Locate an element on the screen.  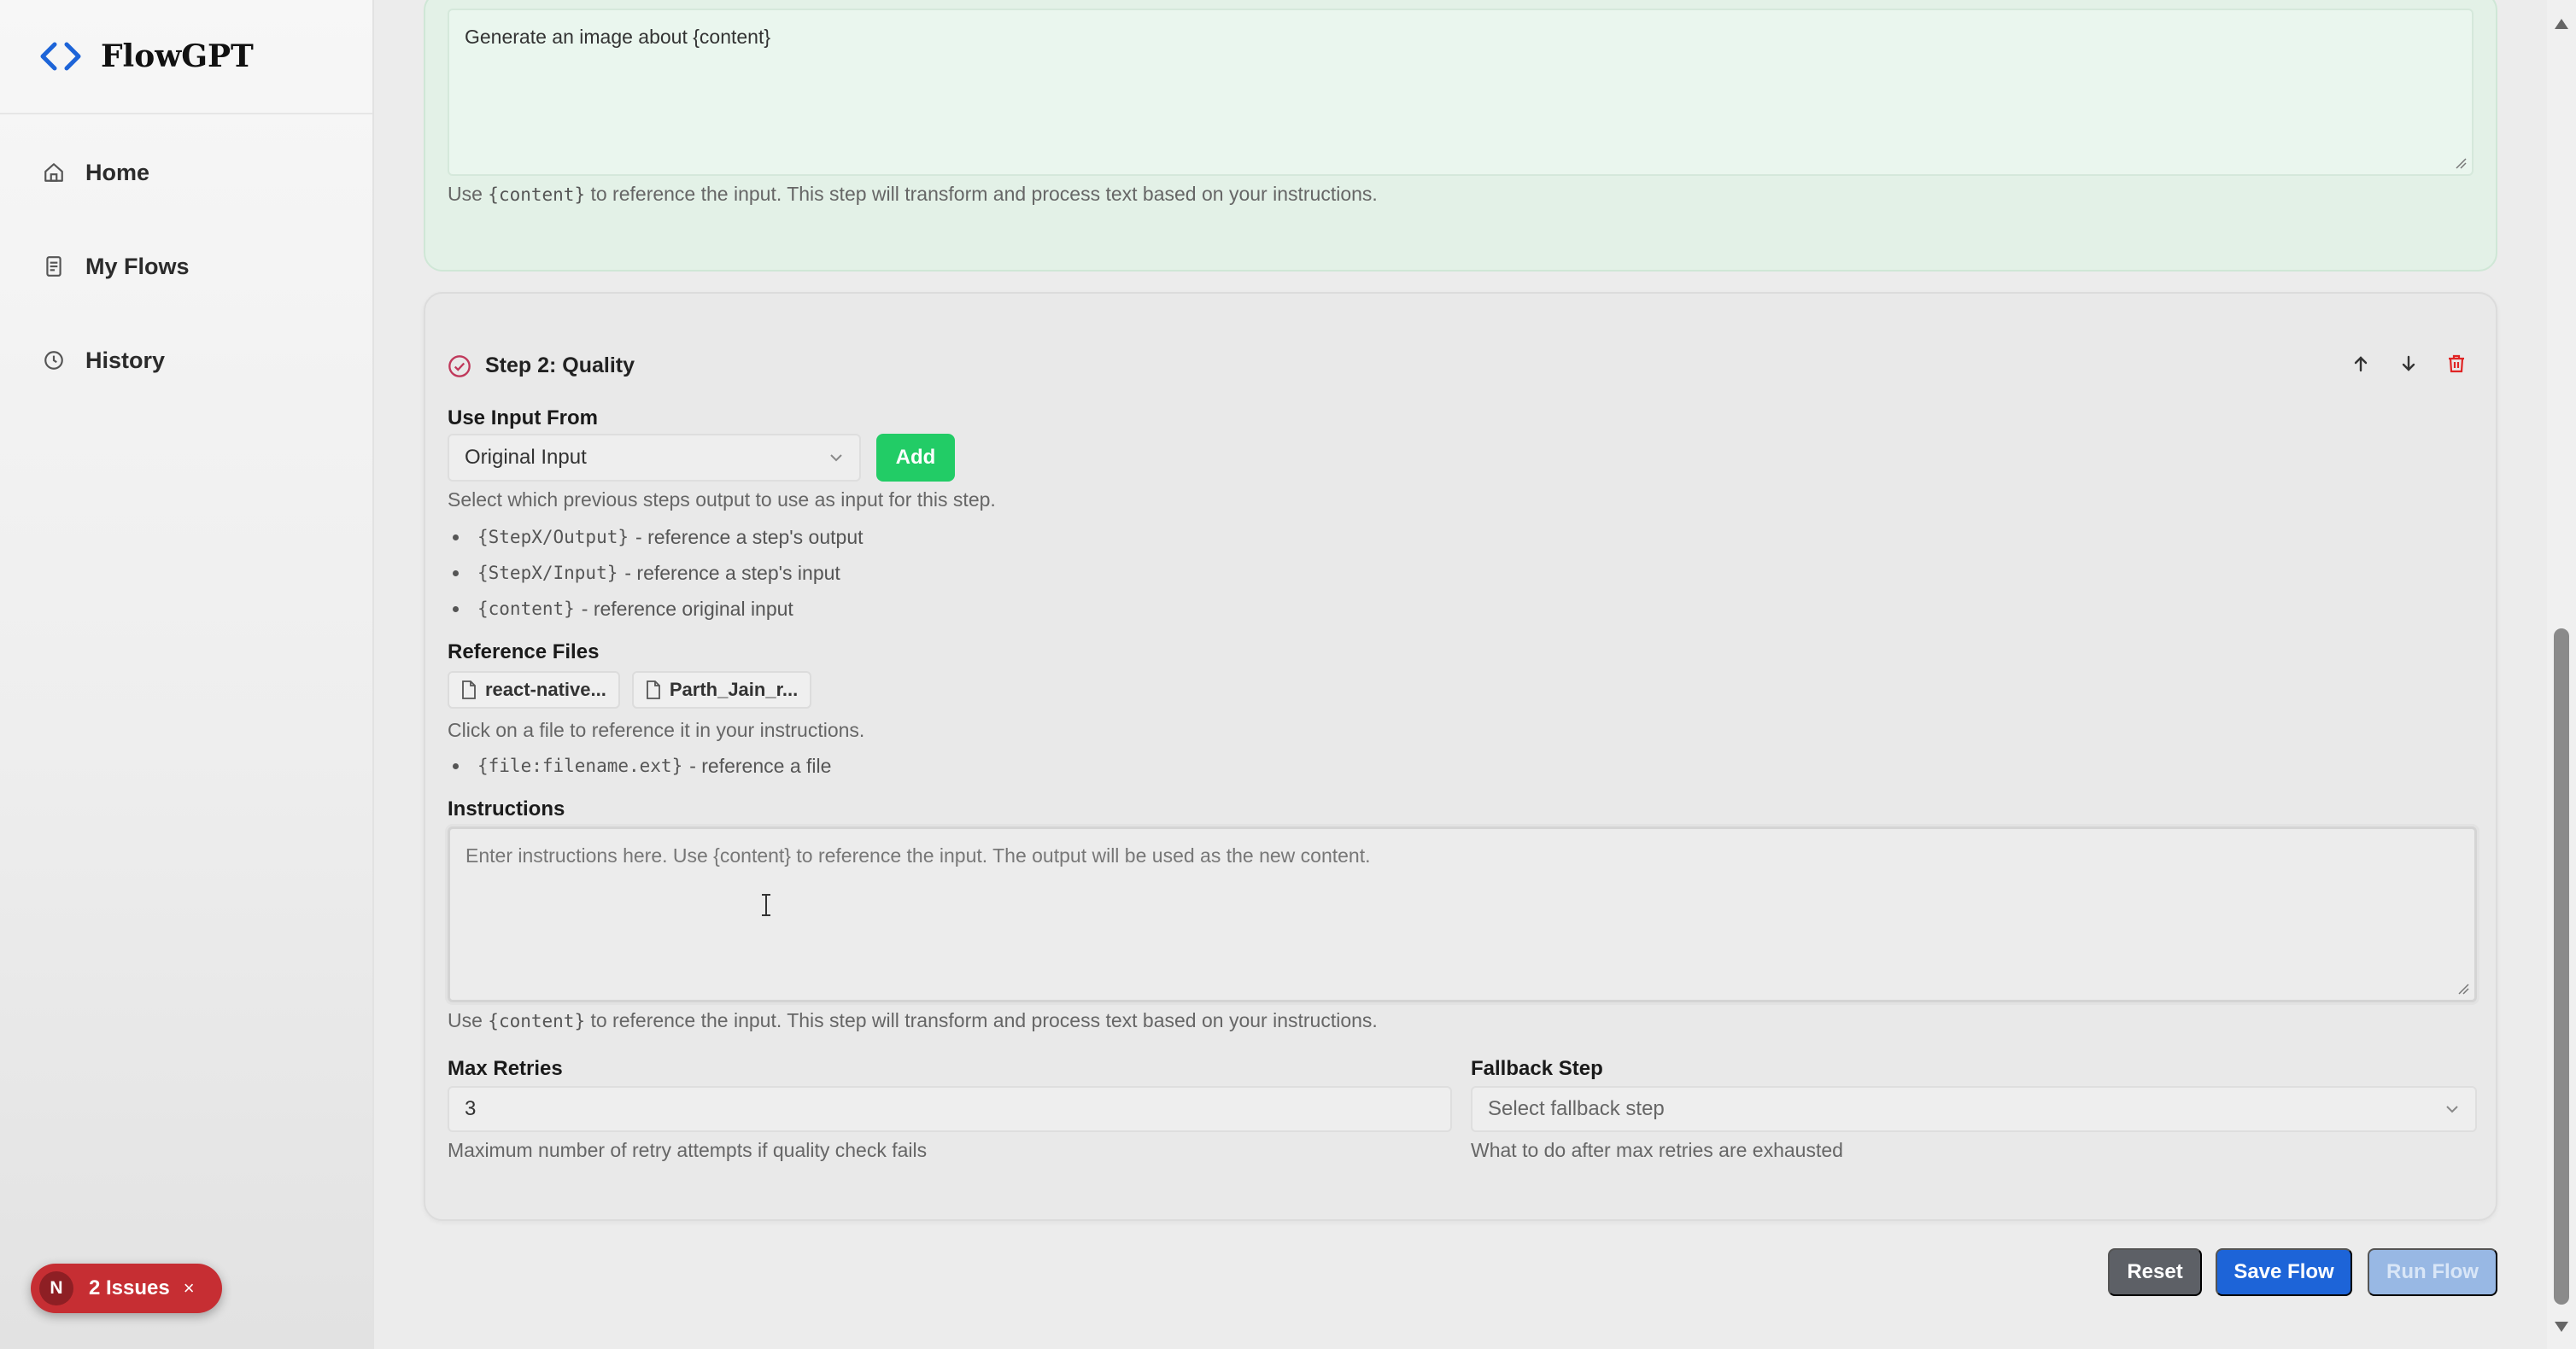
sidebar-nav: Home My Flows History is located at coordinates (186, 249).